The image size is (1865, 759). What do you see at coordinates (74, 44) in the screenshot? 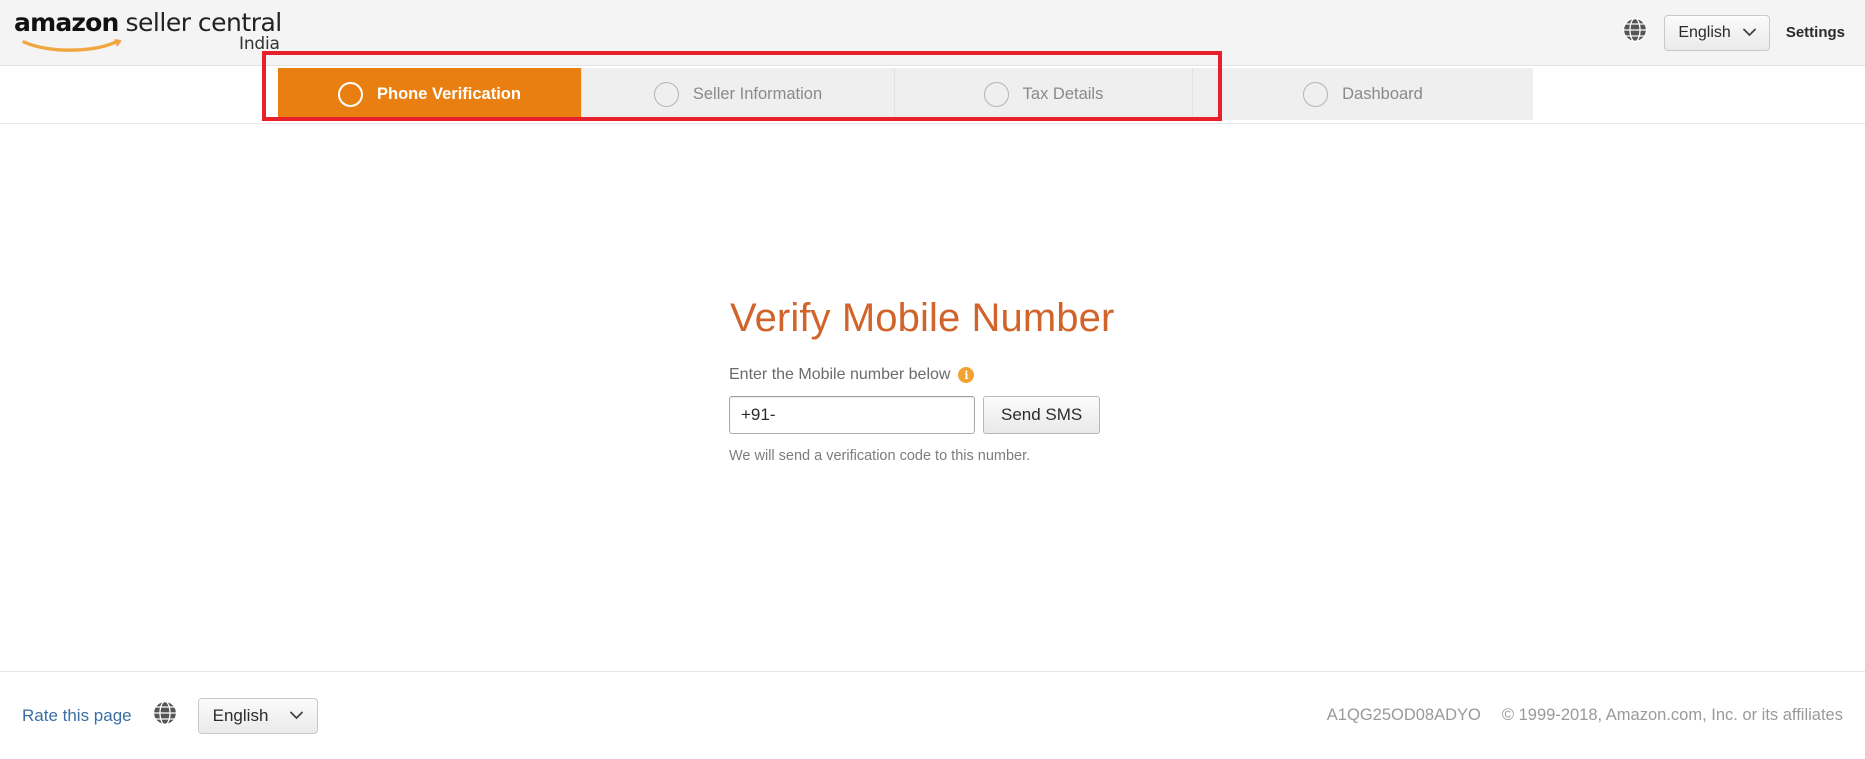
I see `amazon-smile-icon` at bounding box center [74, 44].